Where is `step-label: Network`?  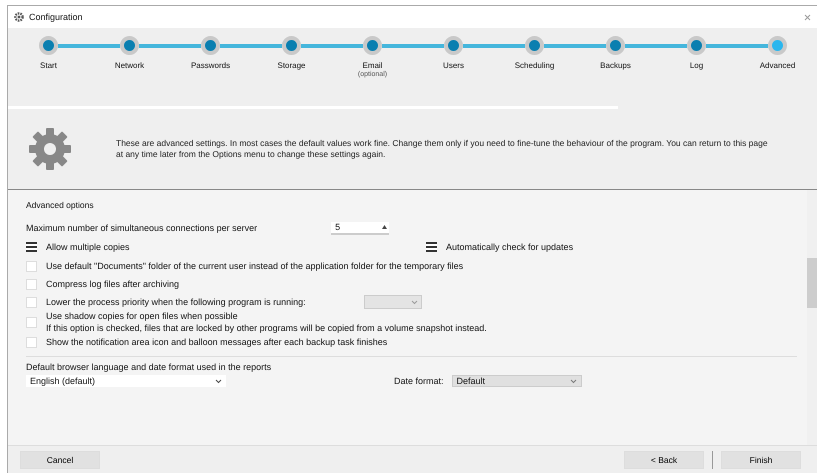 step-label: Network is located at coordinates (129, 65).